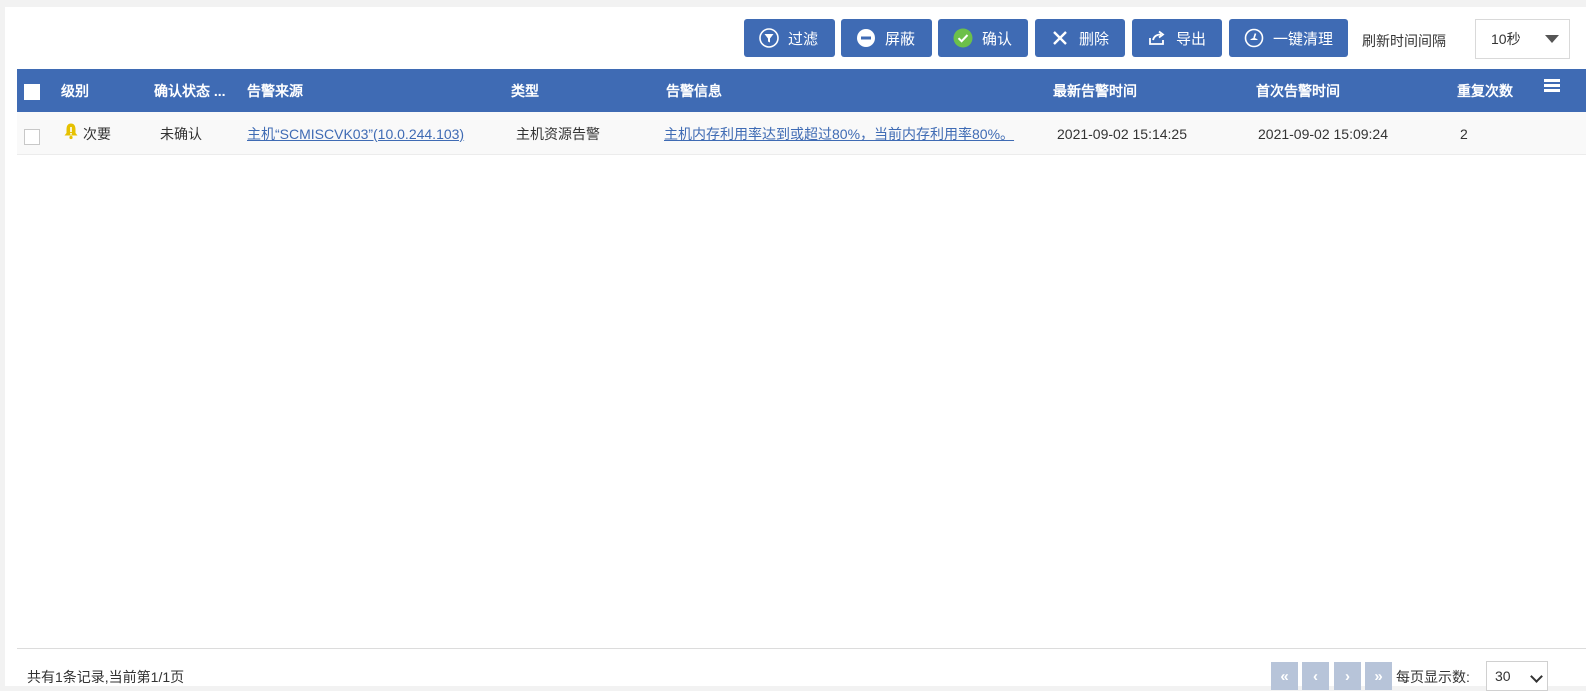 The width and height of the screenshot is (1586, 691). Describe the element at coordinates (1485, 90) in the screenshot. I see `column-header-repeat: 重复次数` at that location.